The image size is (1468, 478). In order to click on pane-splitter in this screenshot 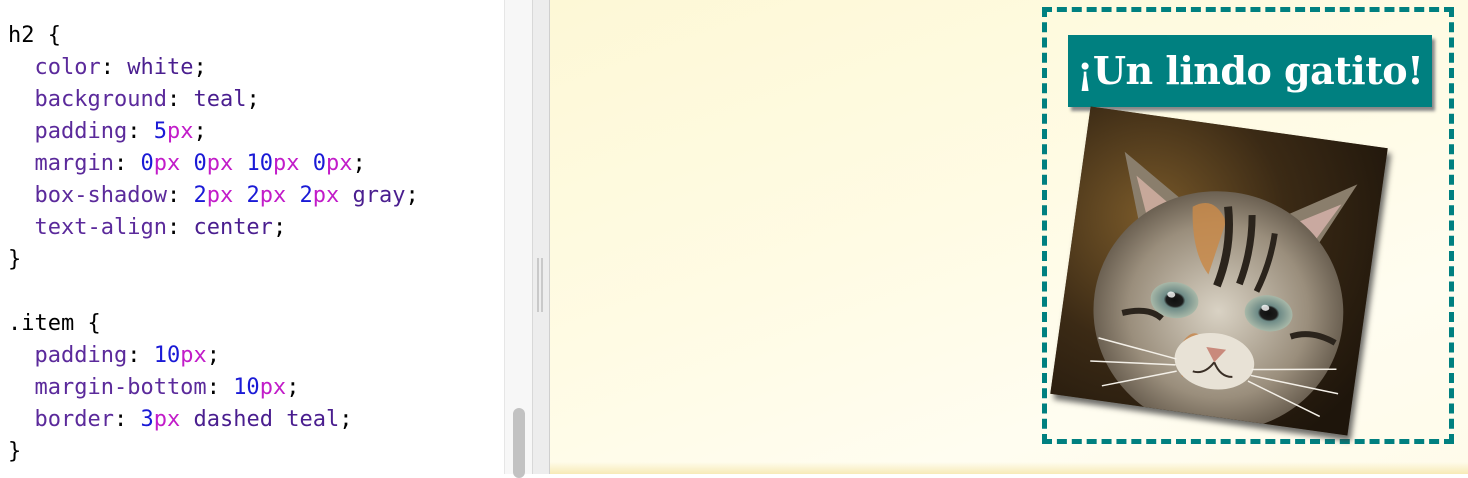, I will do `click(541, 237)`.